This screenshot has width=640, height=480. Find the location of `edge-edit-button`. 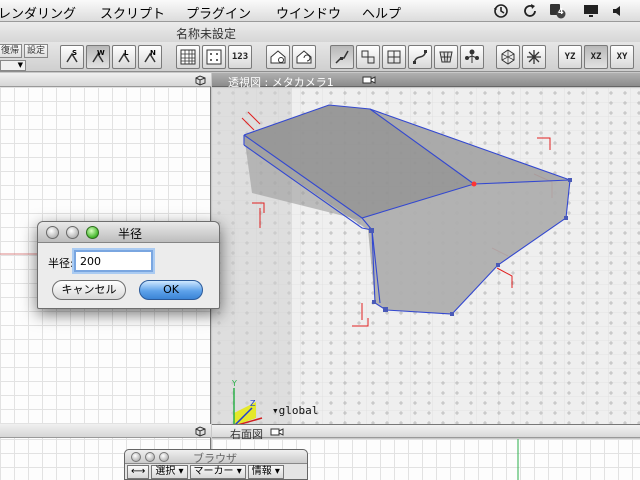

edge-edit-button is located at coordinates (368, 57).